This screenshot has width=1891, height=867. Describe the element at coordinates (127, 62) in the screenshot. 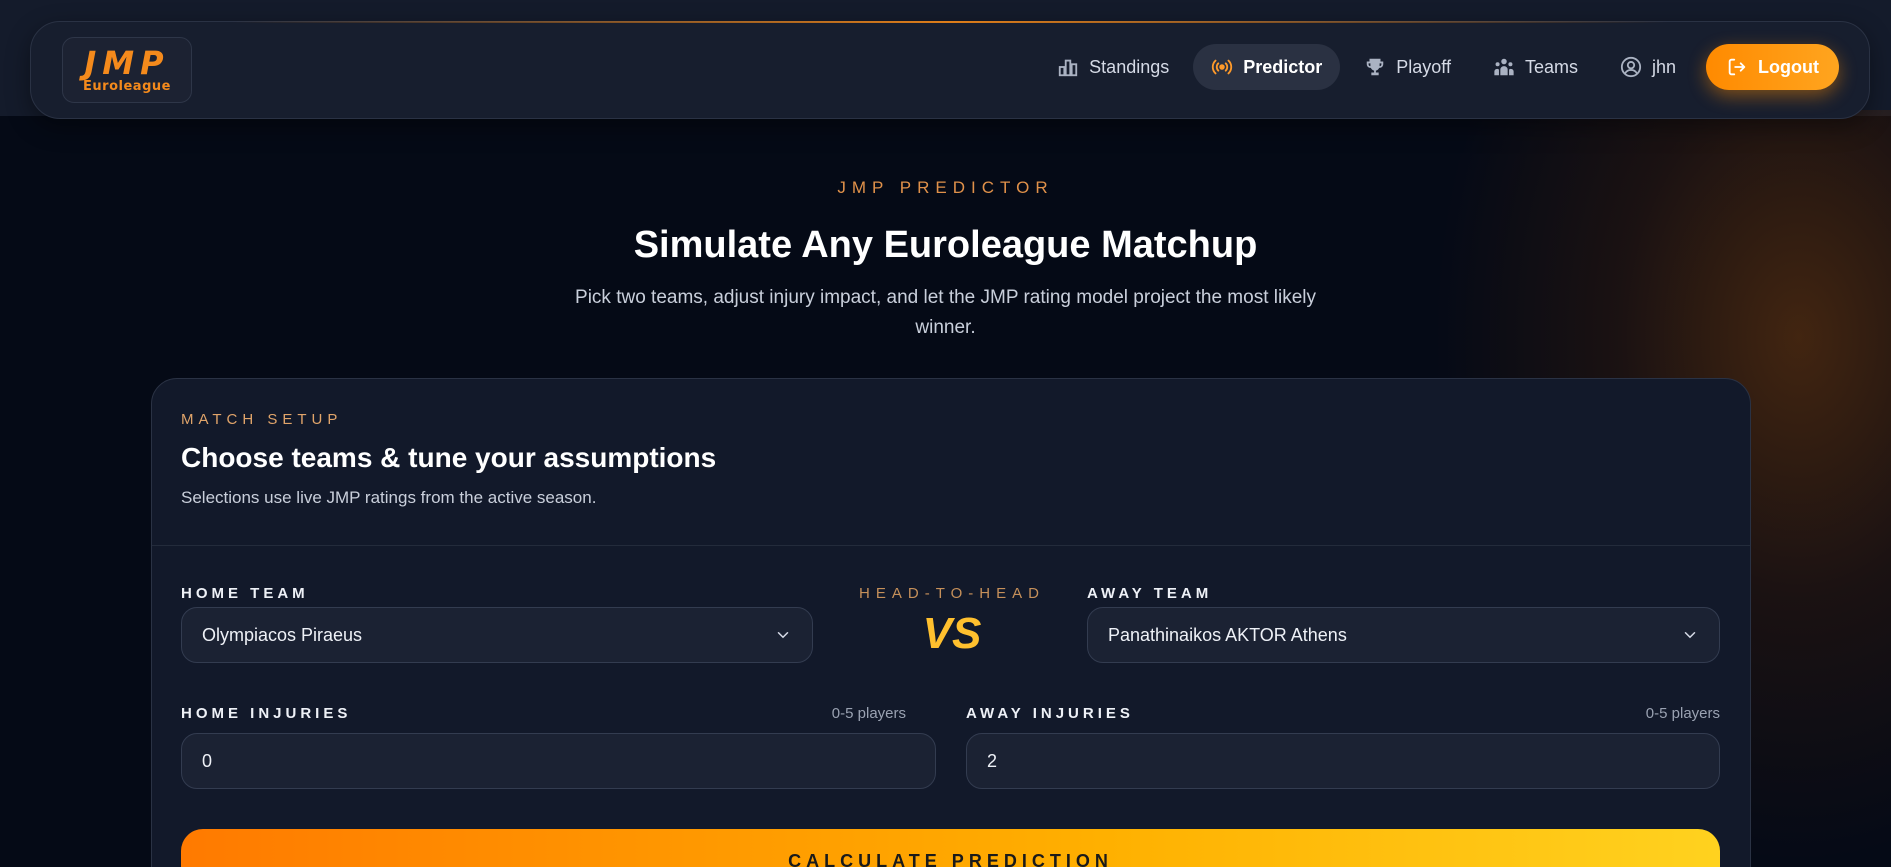

I see `logo-main-text: JMP` at that location.